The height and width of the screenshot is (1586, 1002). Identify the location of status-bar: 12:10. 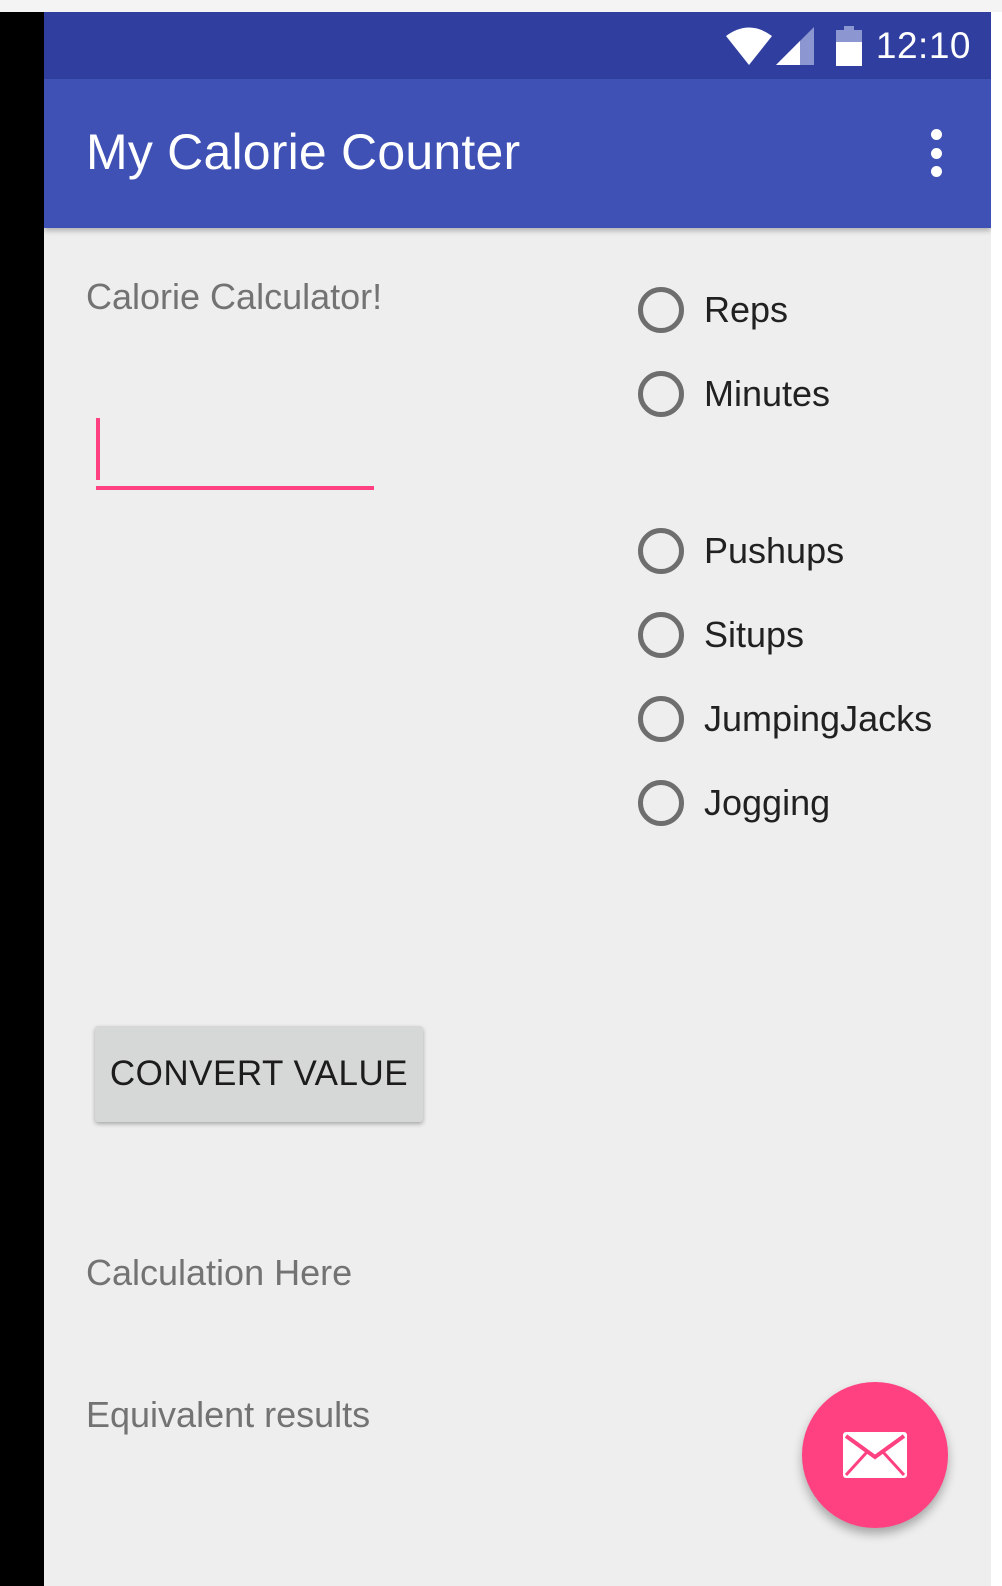
(517, 45).